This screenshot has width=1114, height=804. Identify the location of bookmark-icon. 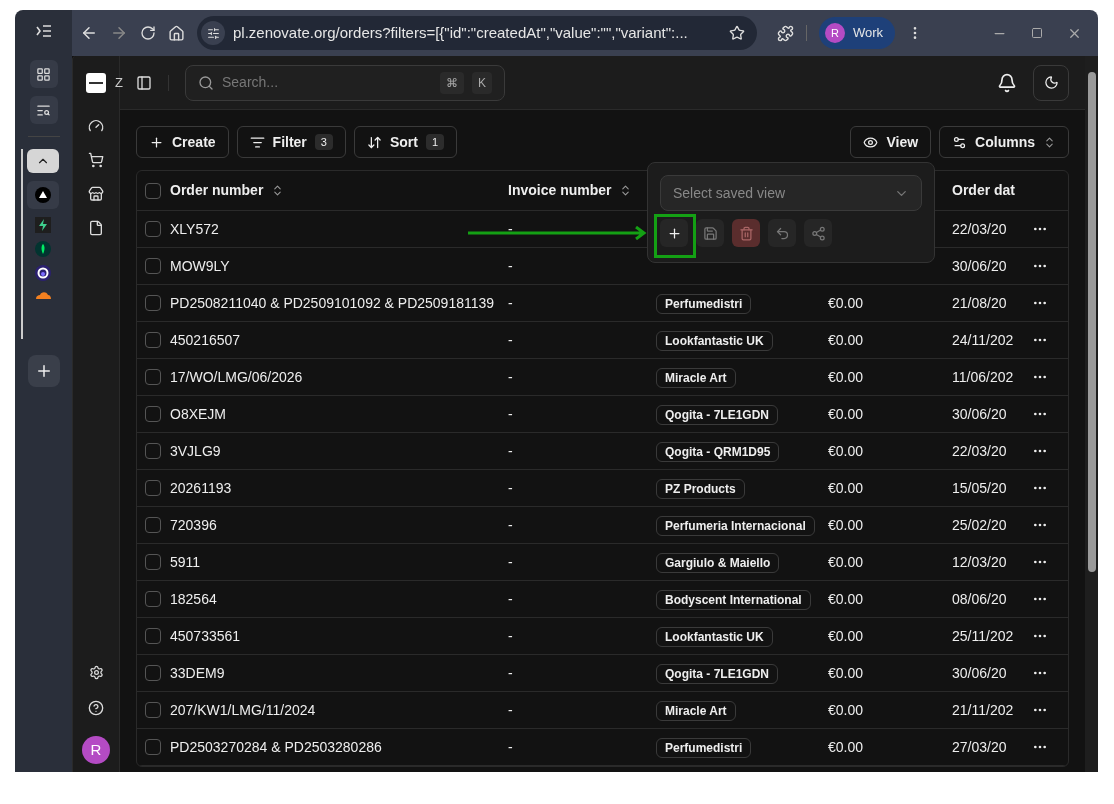
(737, 33).